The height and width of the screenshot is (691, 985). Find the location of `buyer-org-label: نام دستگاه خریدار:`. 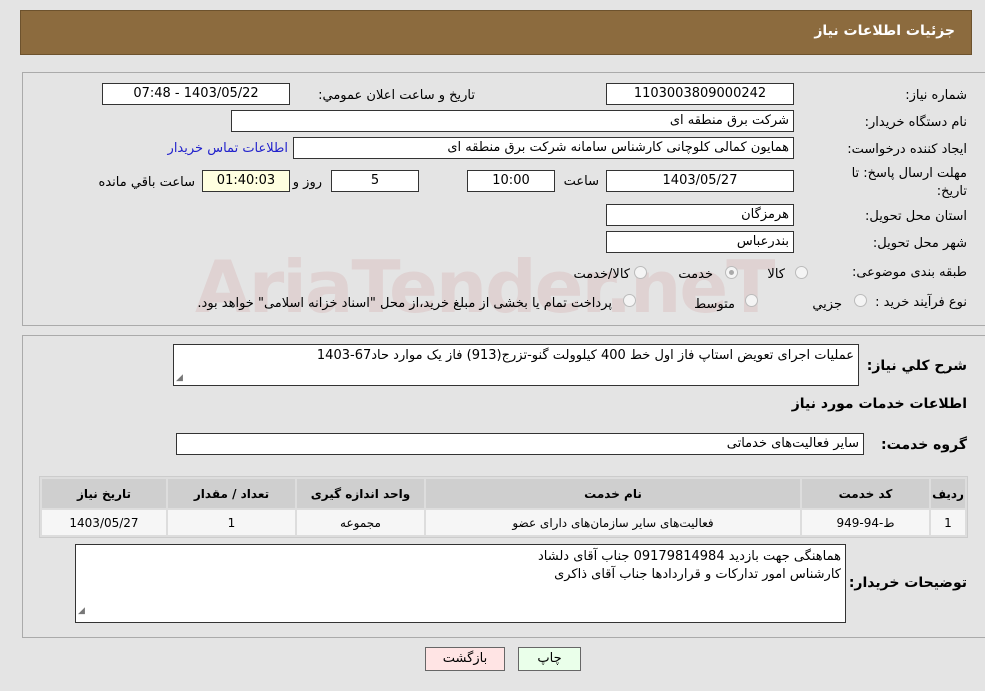

buyer-org-label: نام دستگاه خریدار: is located at coordinates (915, 122).